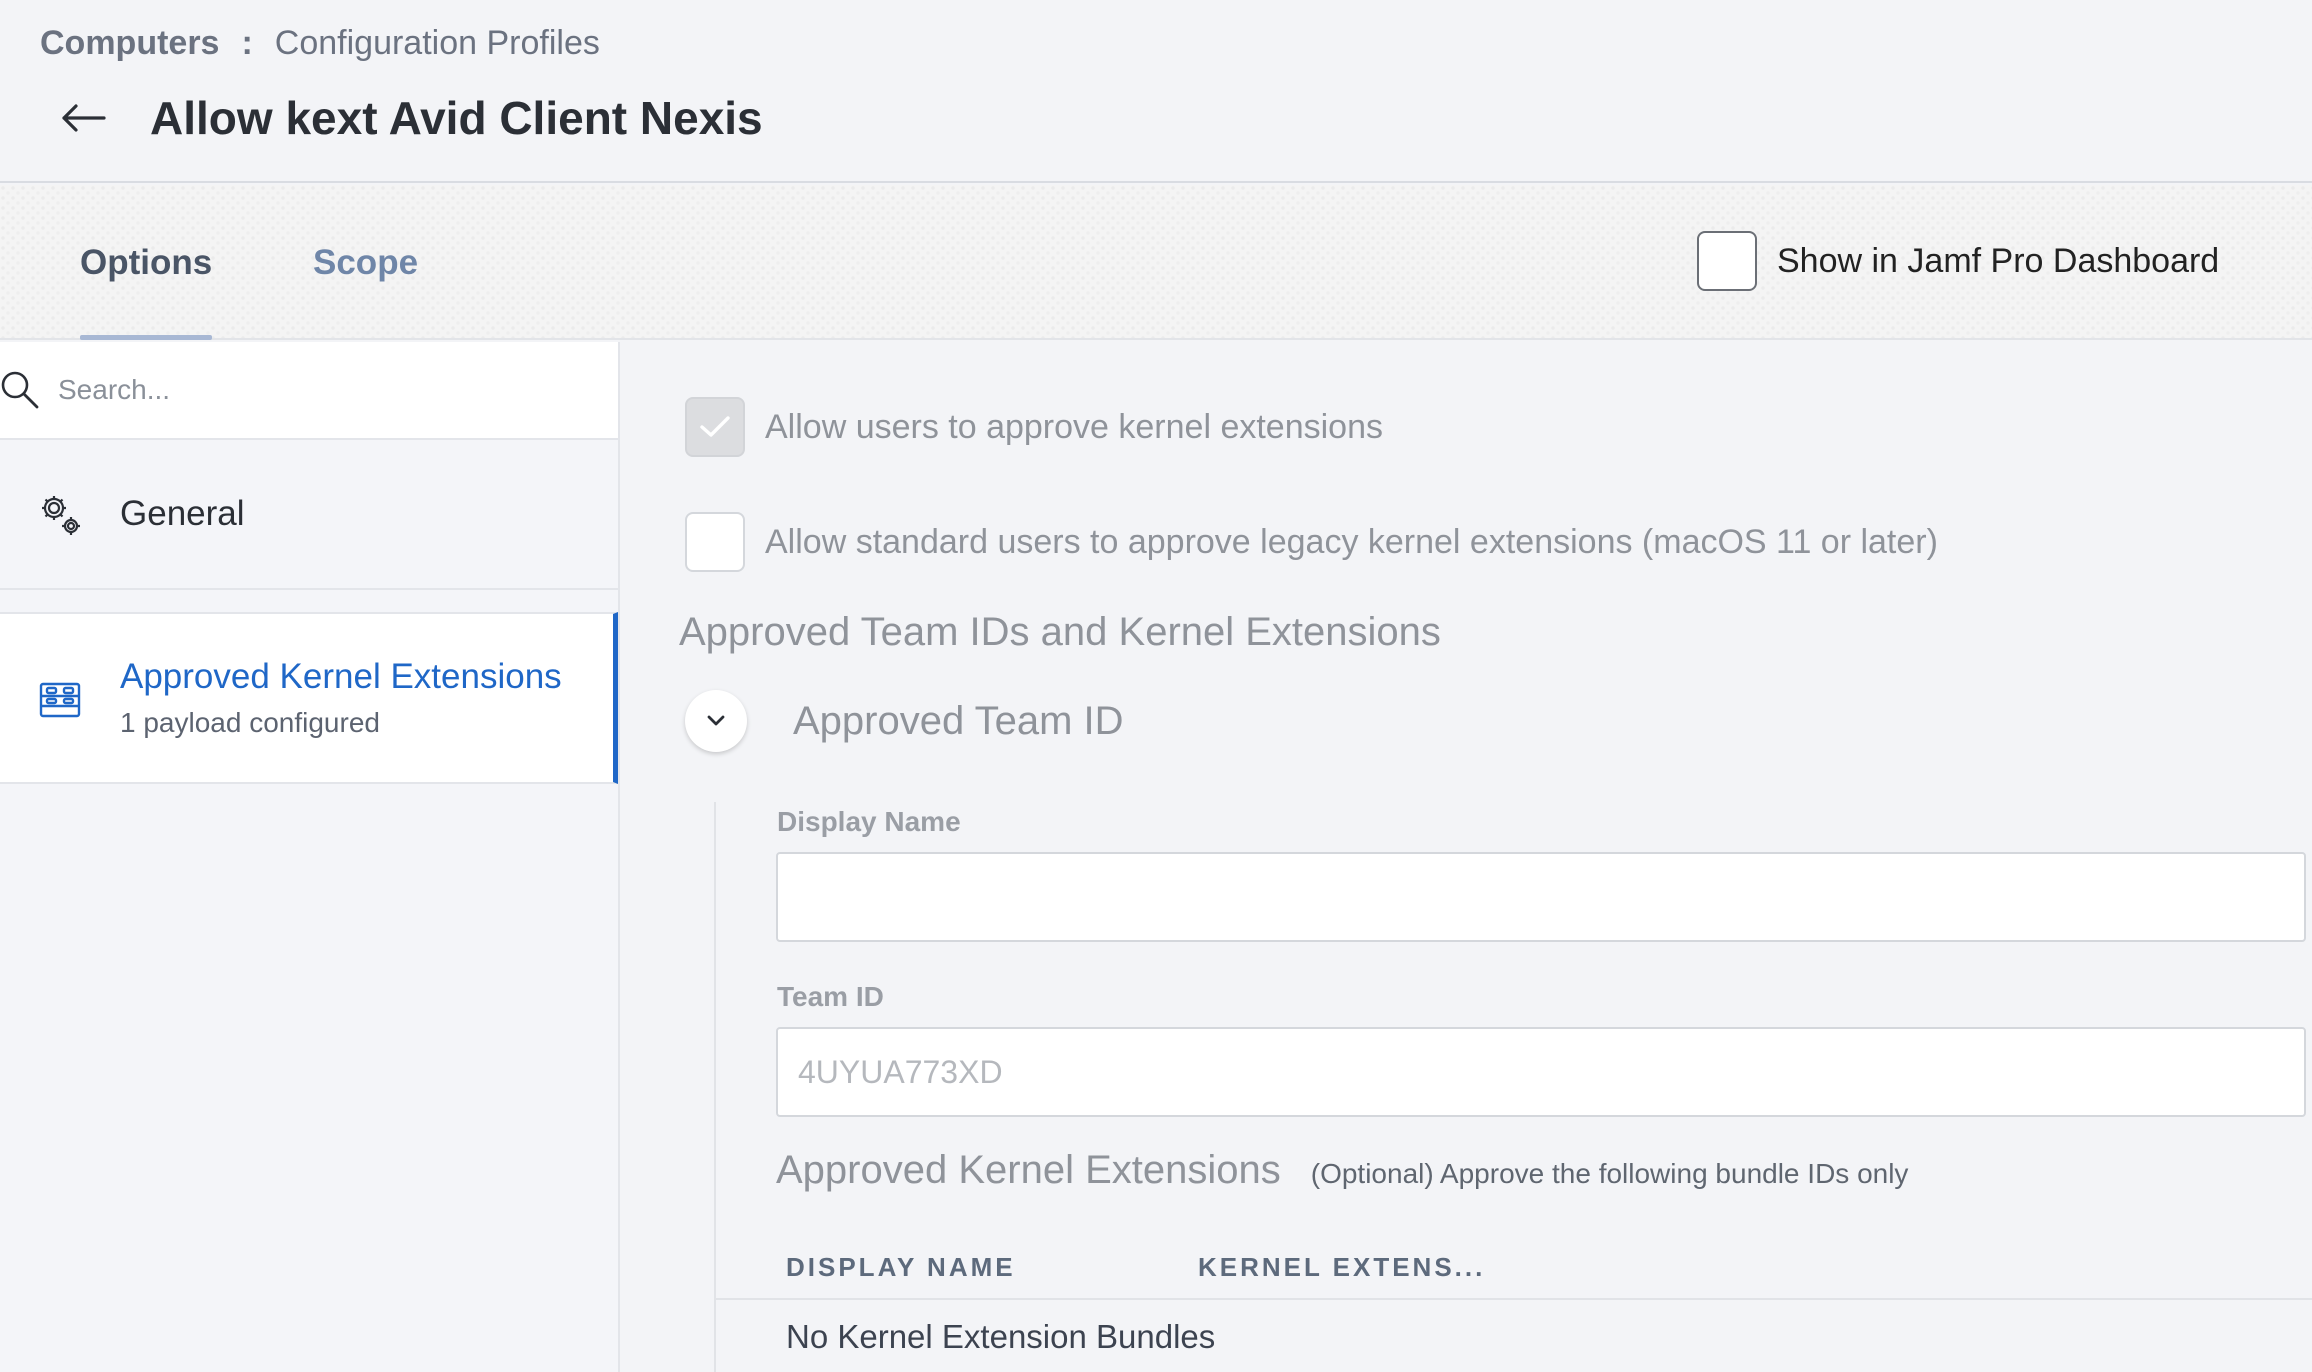  I want to click on title-row: Allow kext Avid Client Nexis, so click(410, 118).